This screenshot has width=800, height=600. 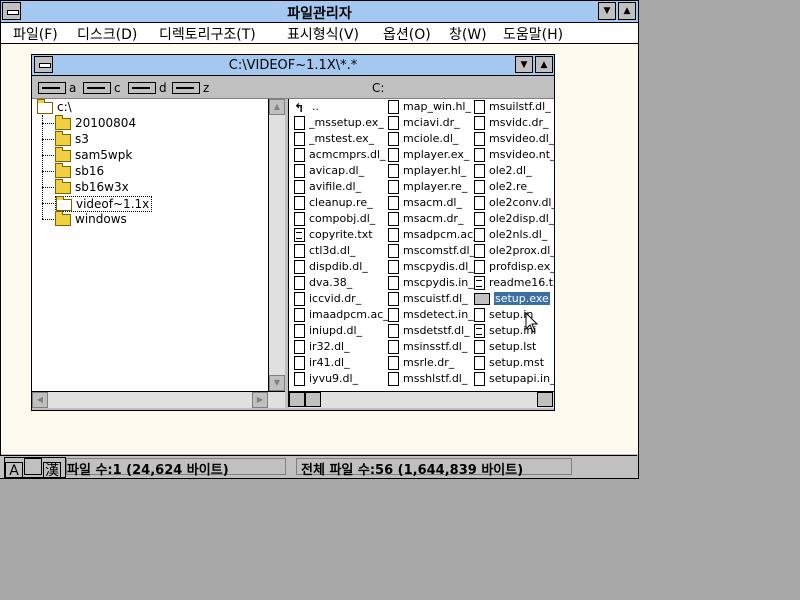 What do you see at coordinates (338, 108) in the screenshot?
I see `file-item: ↰..` at bounding box center [338, 108].